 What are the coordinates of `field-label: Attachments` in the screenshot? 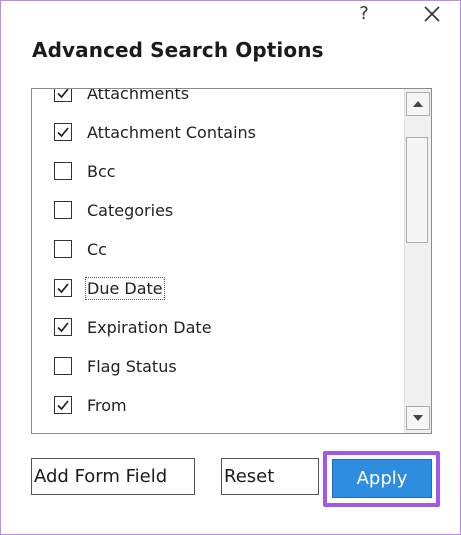 It's located at (138, 95).